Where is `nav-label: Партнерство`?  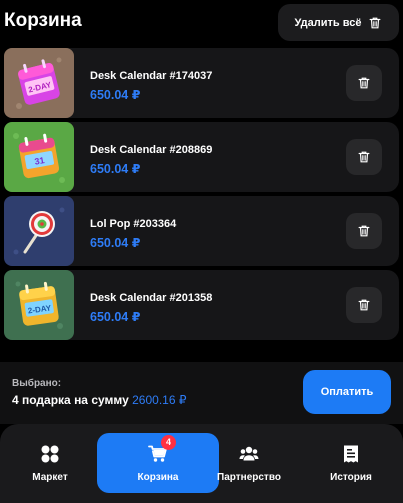 nav-label: Партнерство is located at coordinates (249, 477).